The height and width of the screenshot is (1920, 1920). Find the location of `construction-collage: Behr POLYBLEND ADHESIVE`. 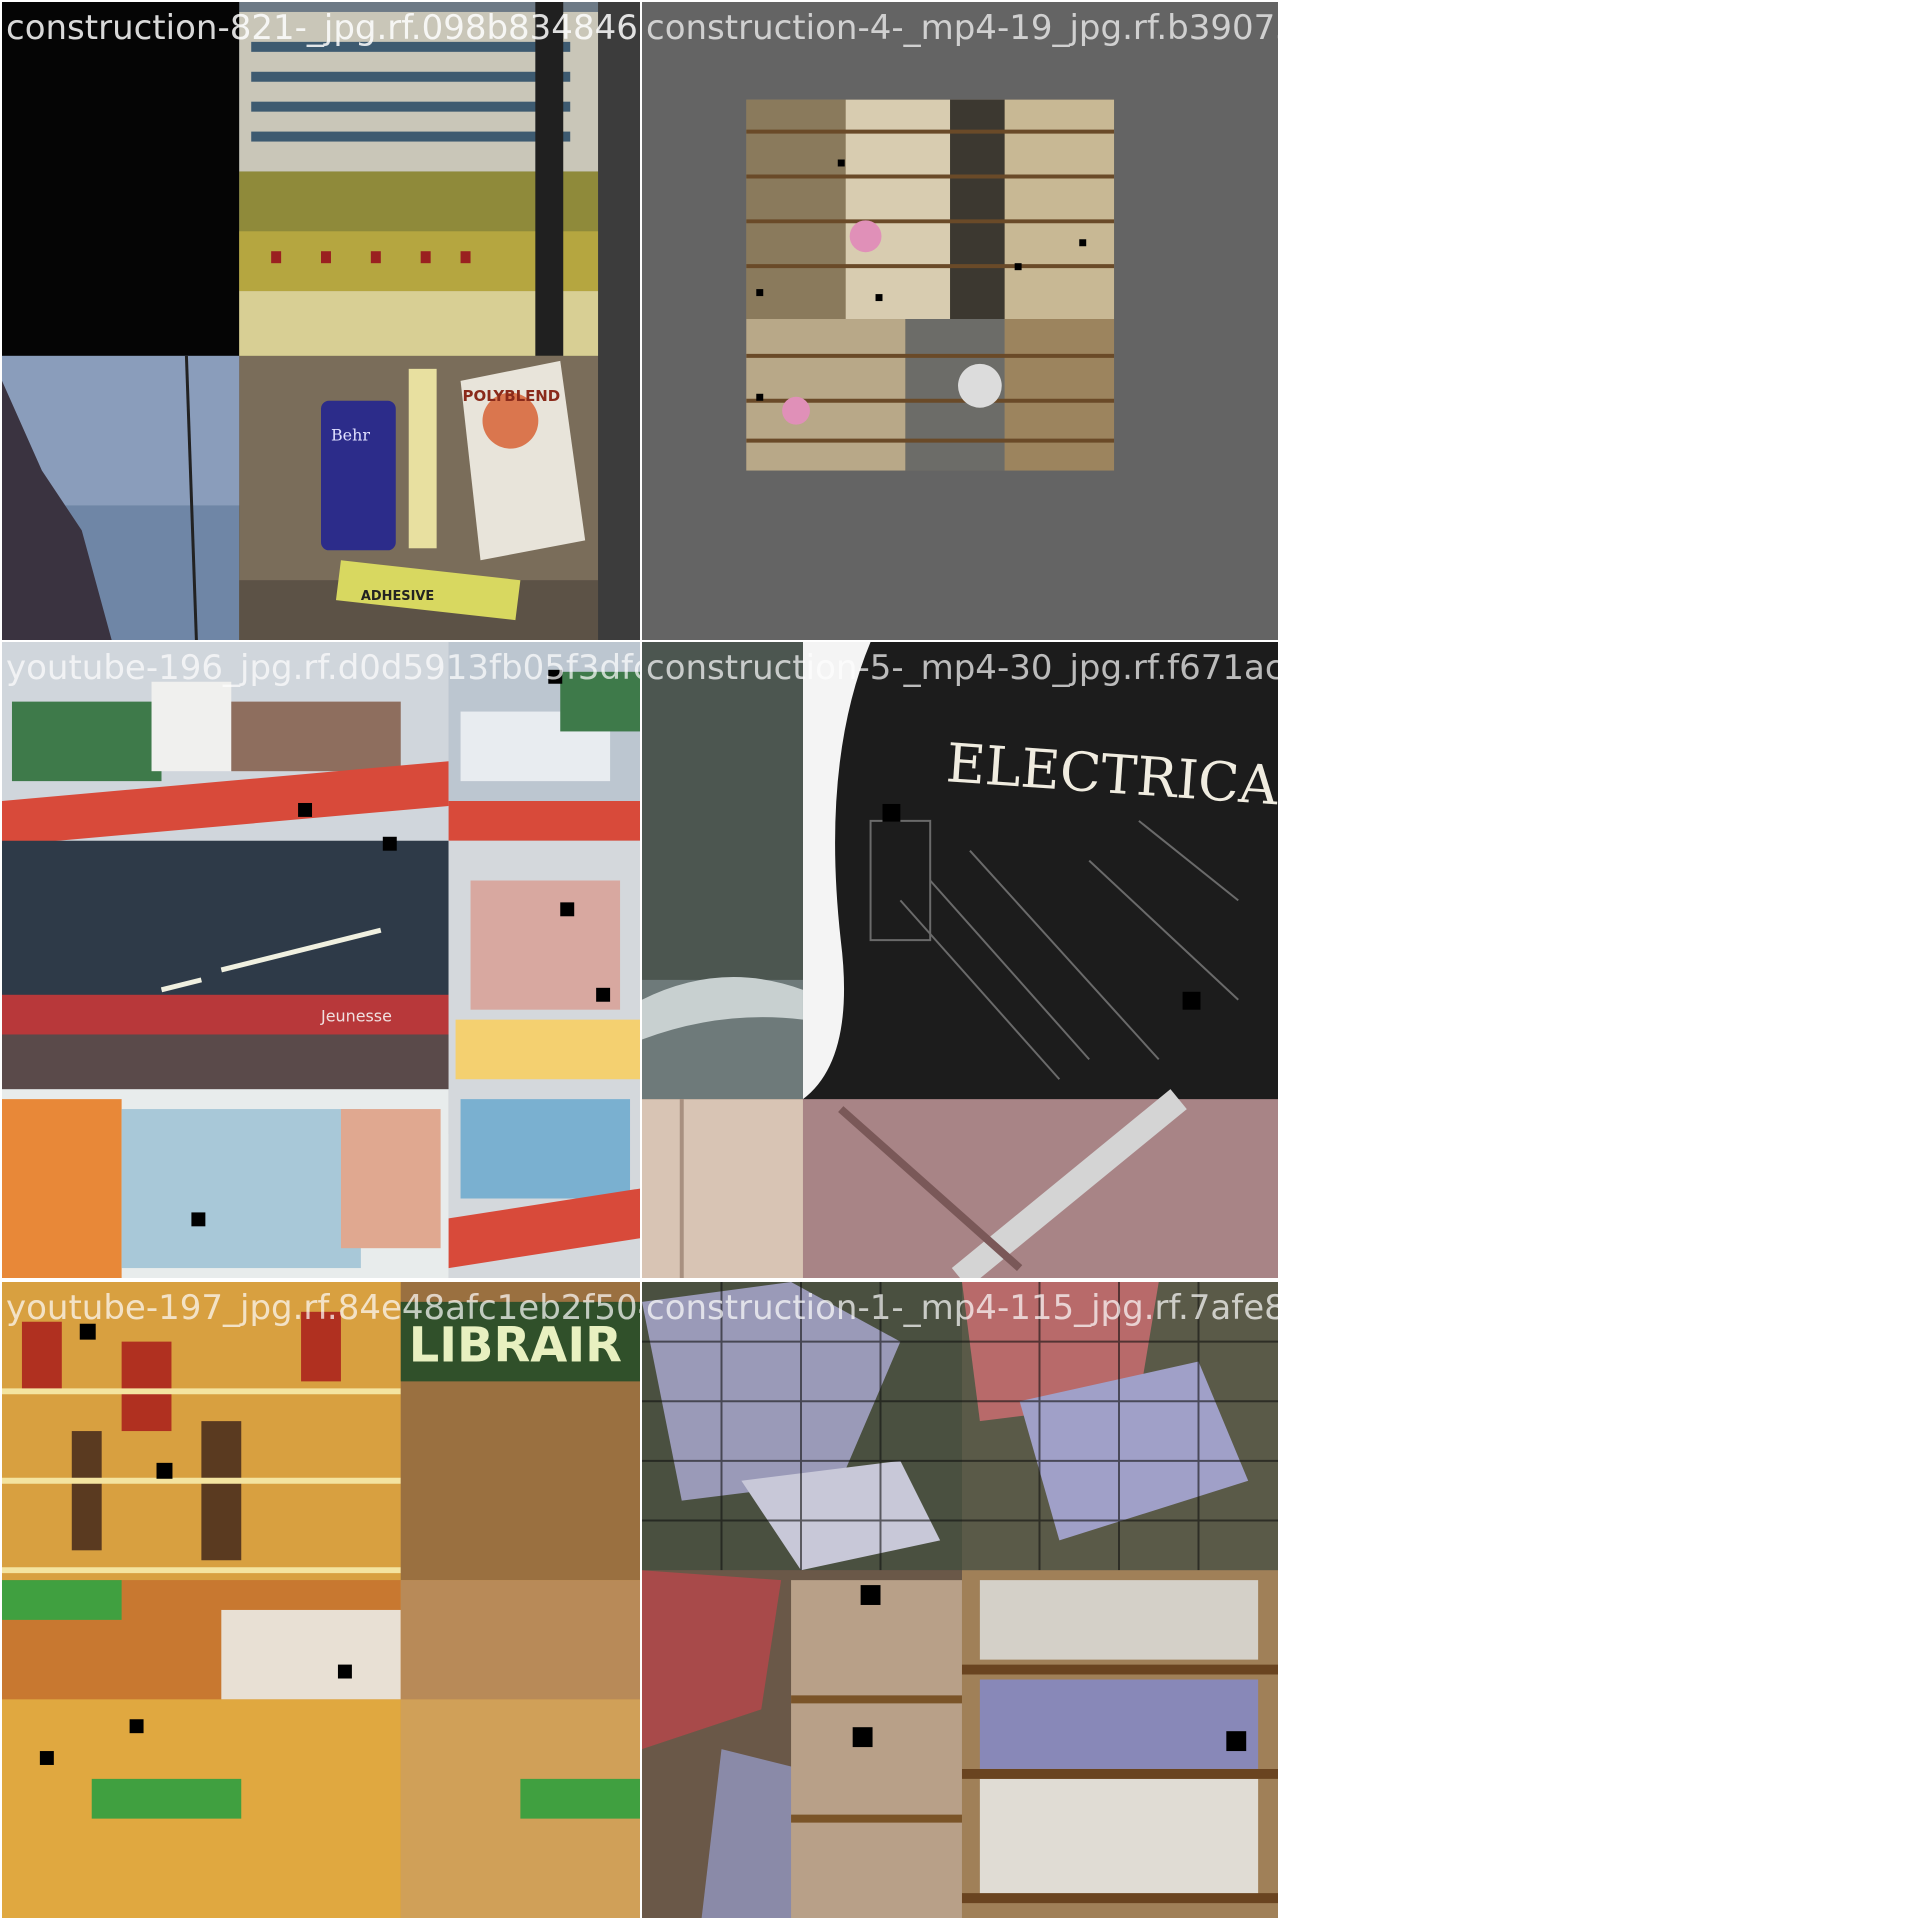

construction-collage: Behr POLYBLEND ADHESIVE is located at coordinates (321, 321).